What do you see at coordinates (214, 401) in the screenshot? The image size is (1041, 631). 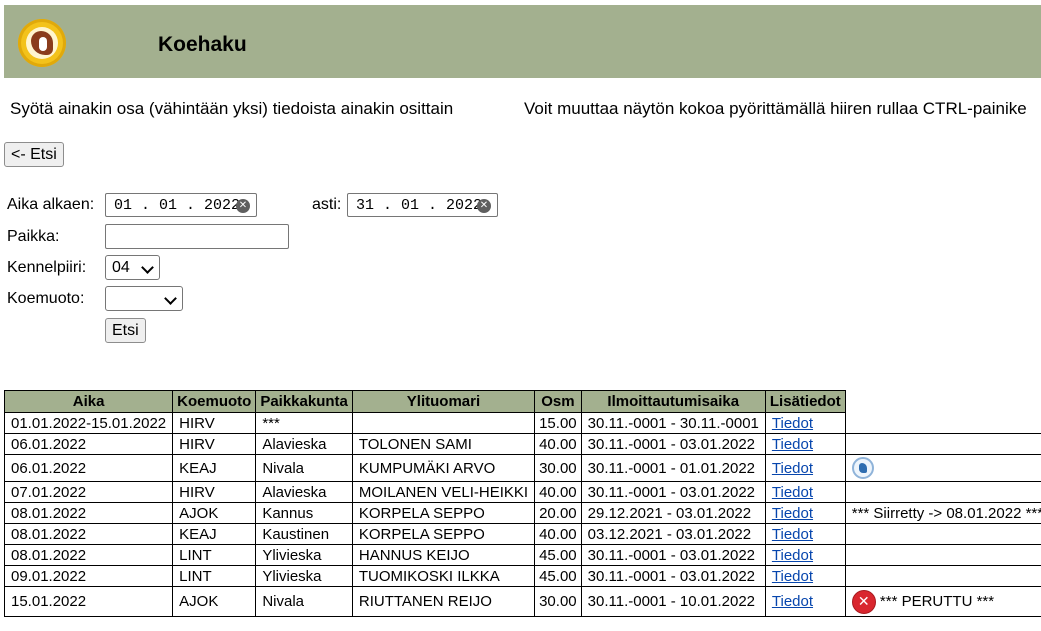 I see `column-header-koemuoto: Koemuoto` at bounding box center [214, 401].